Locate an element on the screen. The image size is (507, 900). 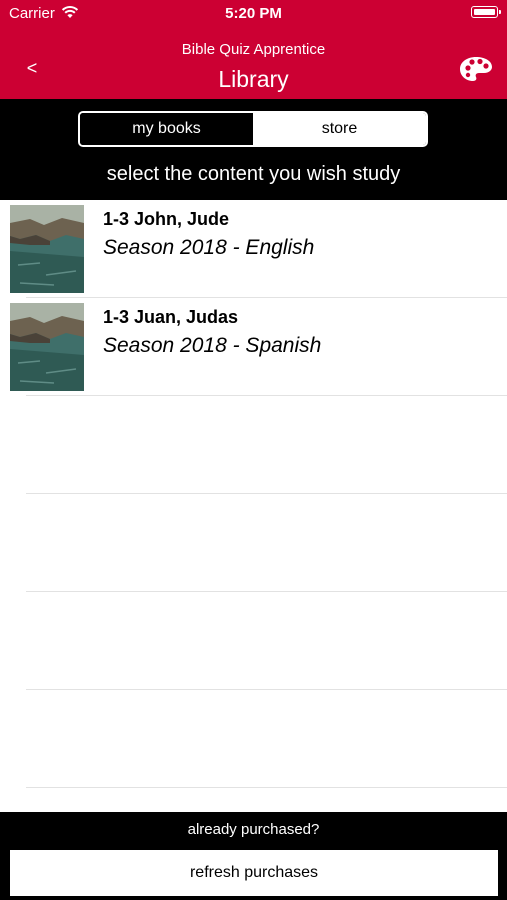
footer-bar: already purchased? refresh purchases is located at coordinates (253, 856).